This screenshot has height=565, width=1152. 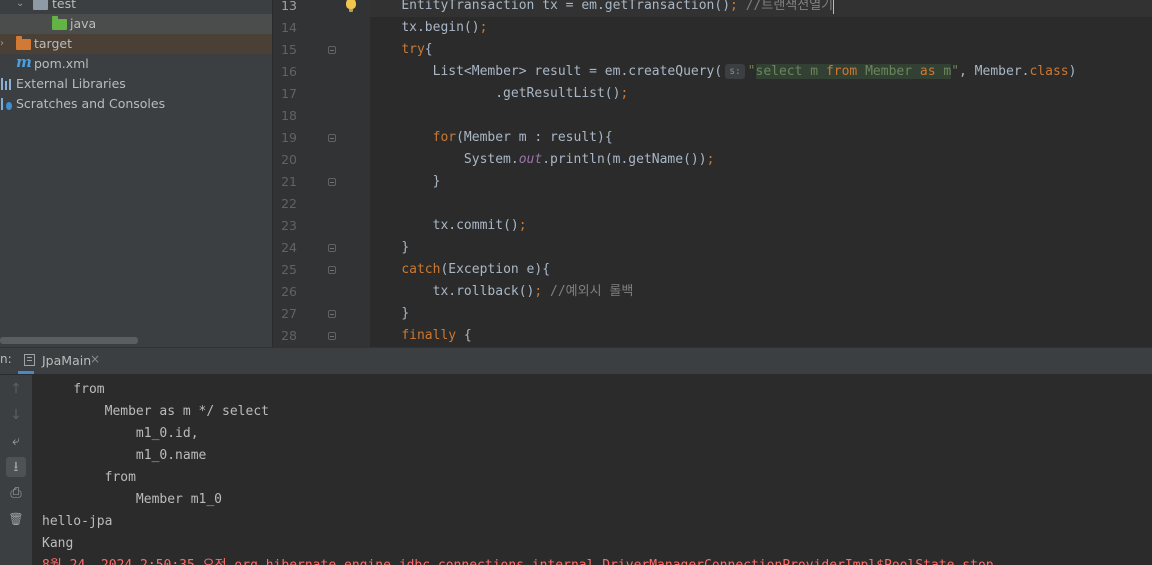 What do you see at coordinates (761, 182) in the screenshot?
I see `code-line-21: }` at bounding box center [761, 182].